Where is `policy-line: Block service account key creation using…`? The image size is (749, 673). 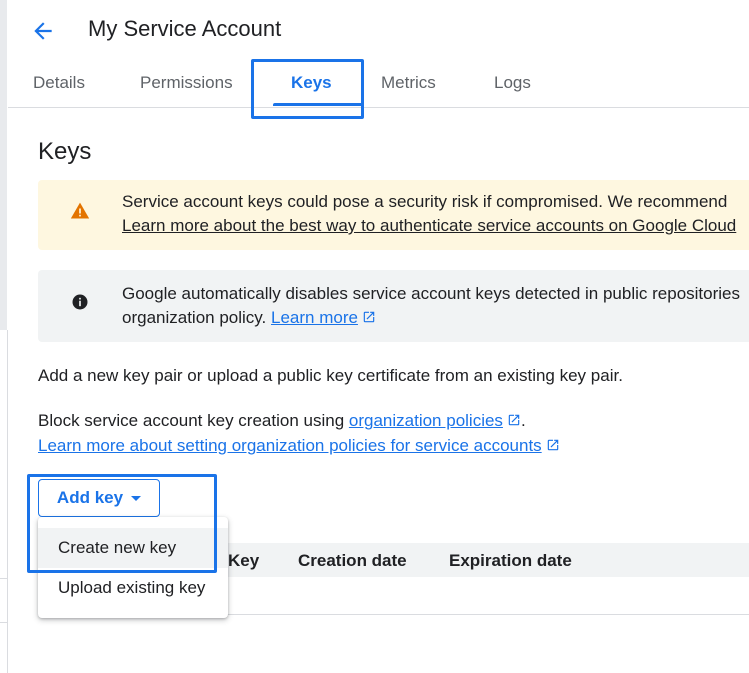 policy-line: Block service account key creation using… is located at coordinates (282, 421).